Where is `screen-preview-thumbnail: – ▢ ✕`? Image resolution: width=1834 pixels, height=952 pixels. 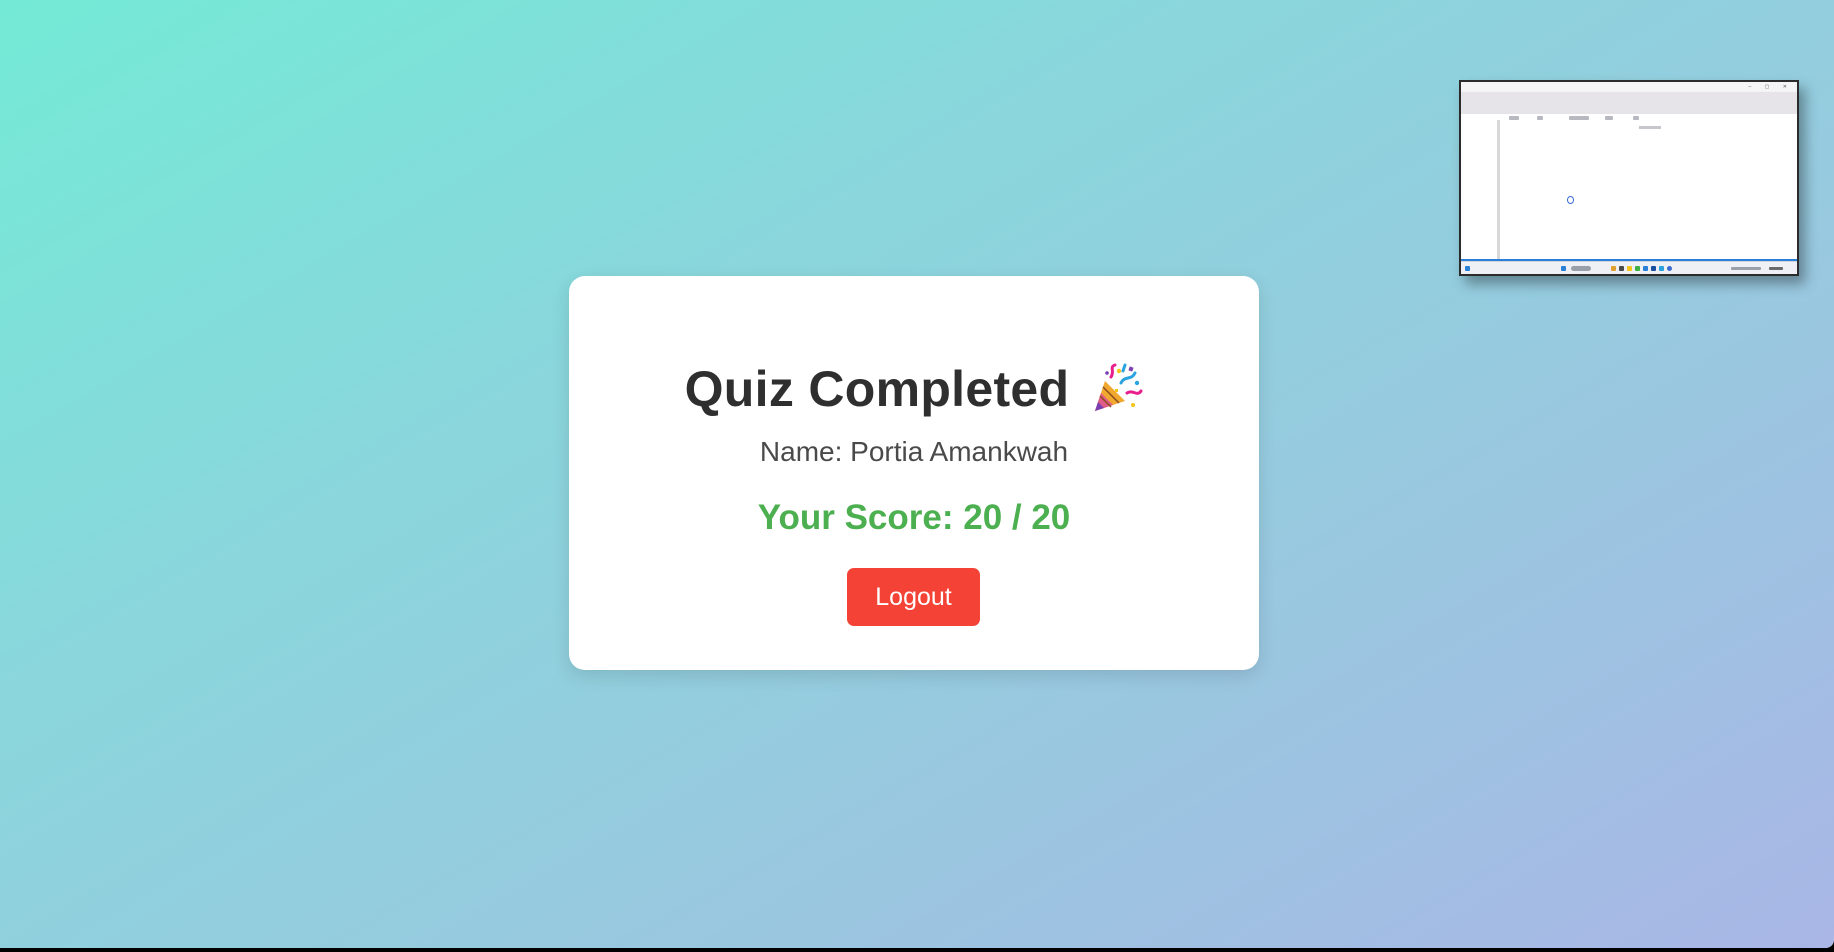
screen-preview-thumbnail: – ▢ ✕ is located at coordinates (1629, 178).